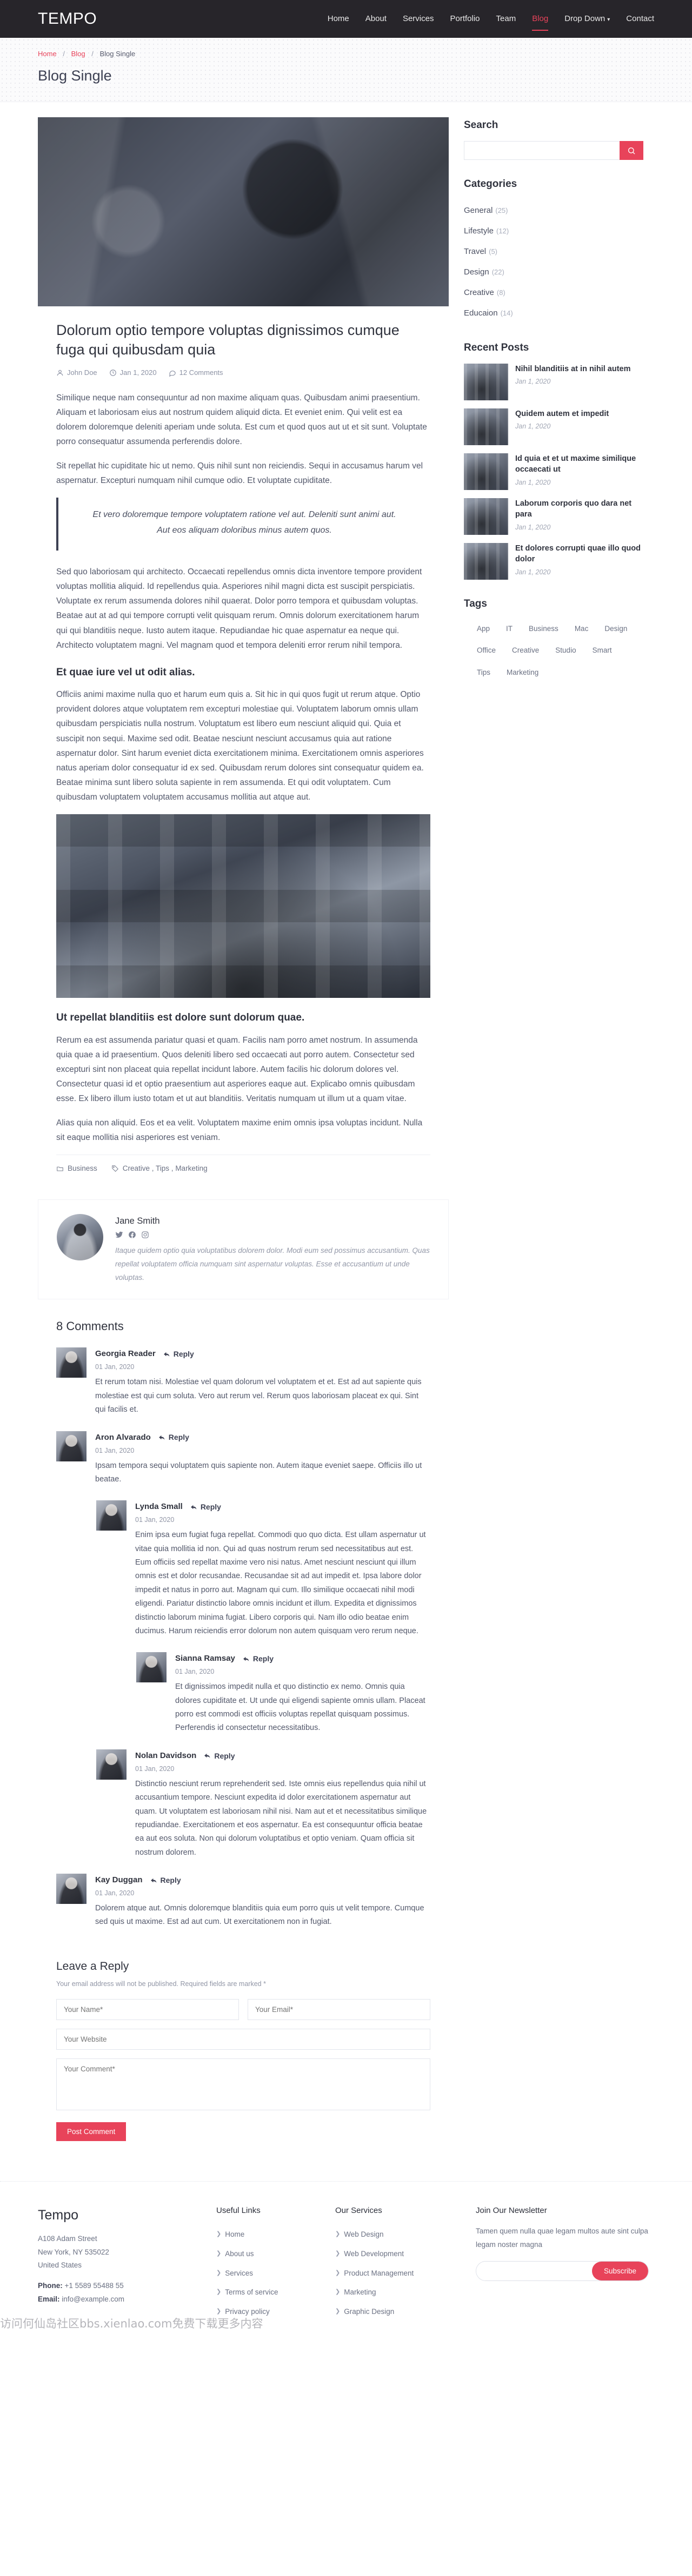  Describe the element at coordinates (397, 2274) in the screenshot. I see `footer-link-product-management: ❯ Product Management` at that location.